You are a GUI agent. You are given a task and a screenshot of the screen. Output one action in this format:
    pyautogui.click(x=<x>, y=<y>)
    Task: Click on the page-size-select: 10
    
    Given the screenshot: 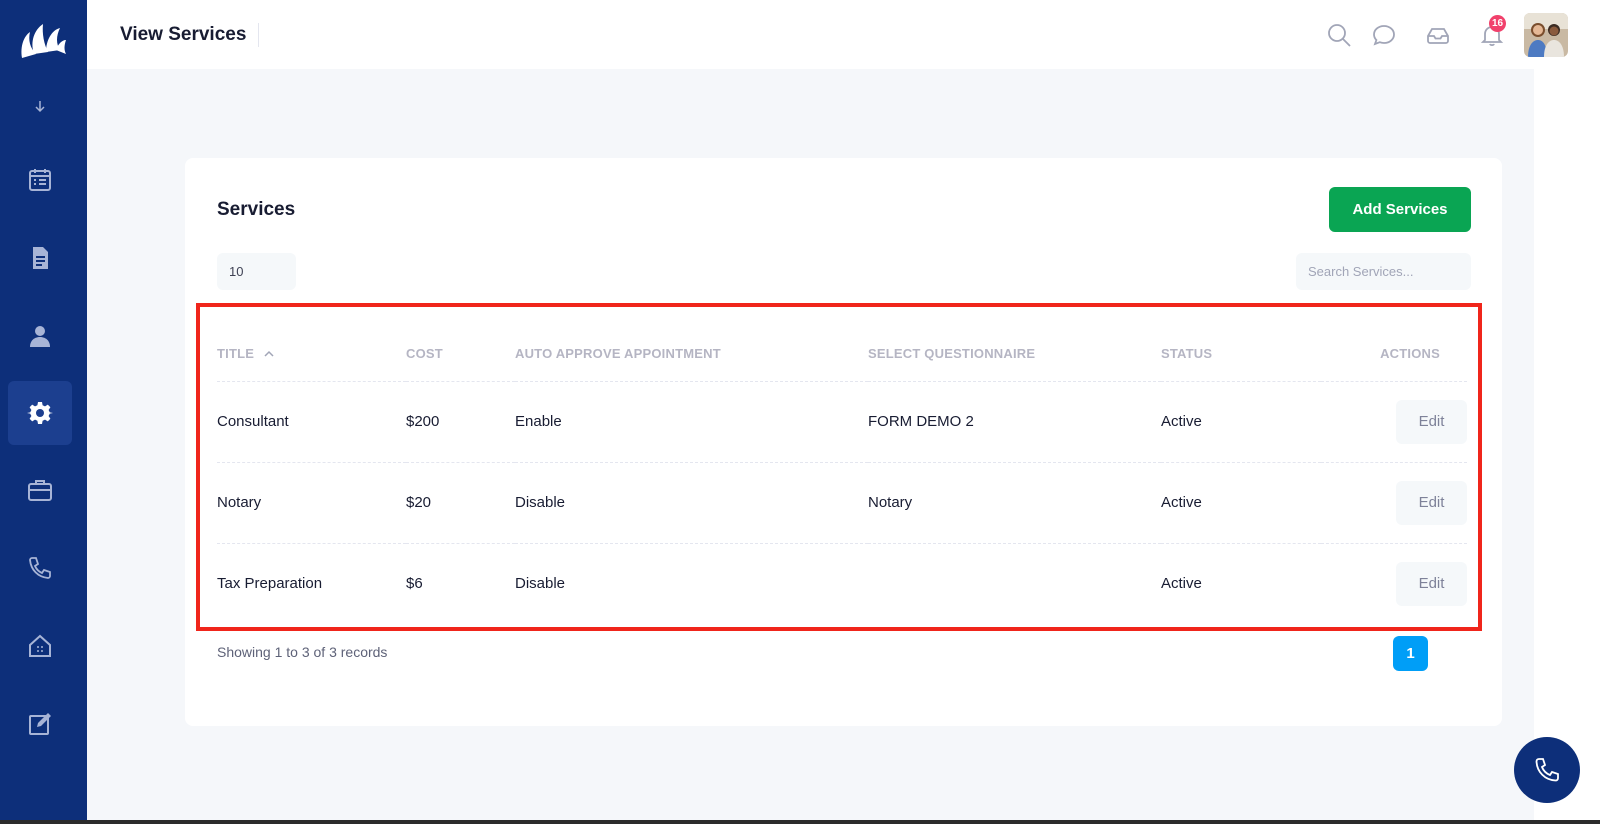 What is the action you would take?
    pyautogui.click(x=256, y=271)
    